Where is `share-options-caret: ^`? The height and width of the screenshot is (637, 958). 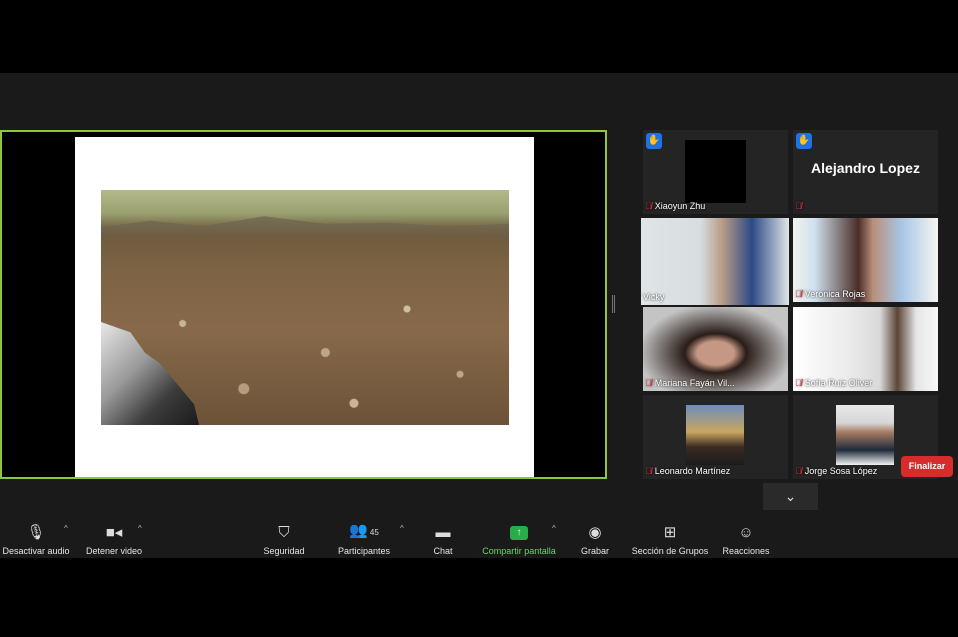
share-options-caret: ^ is located at coordinates (554, 528).